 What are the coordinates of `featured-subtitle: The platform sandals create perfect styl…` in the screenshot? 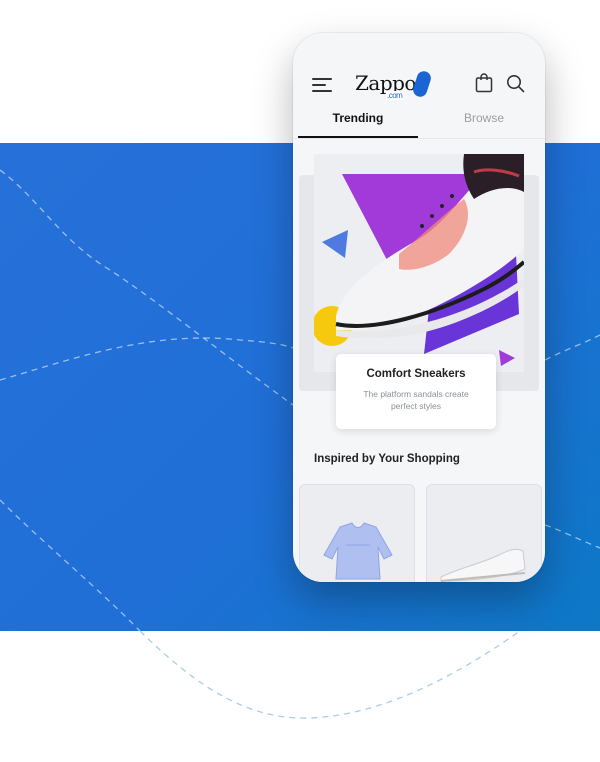 It's located at (416, 400).